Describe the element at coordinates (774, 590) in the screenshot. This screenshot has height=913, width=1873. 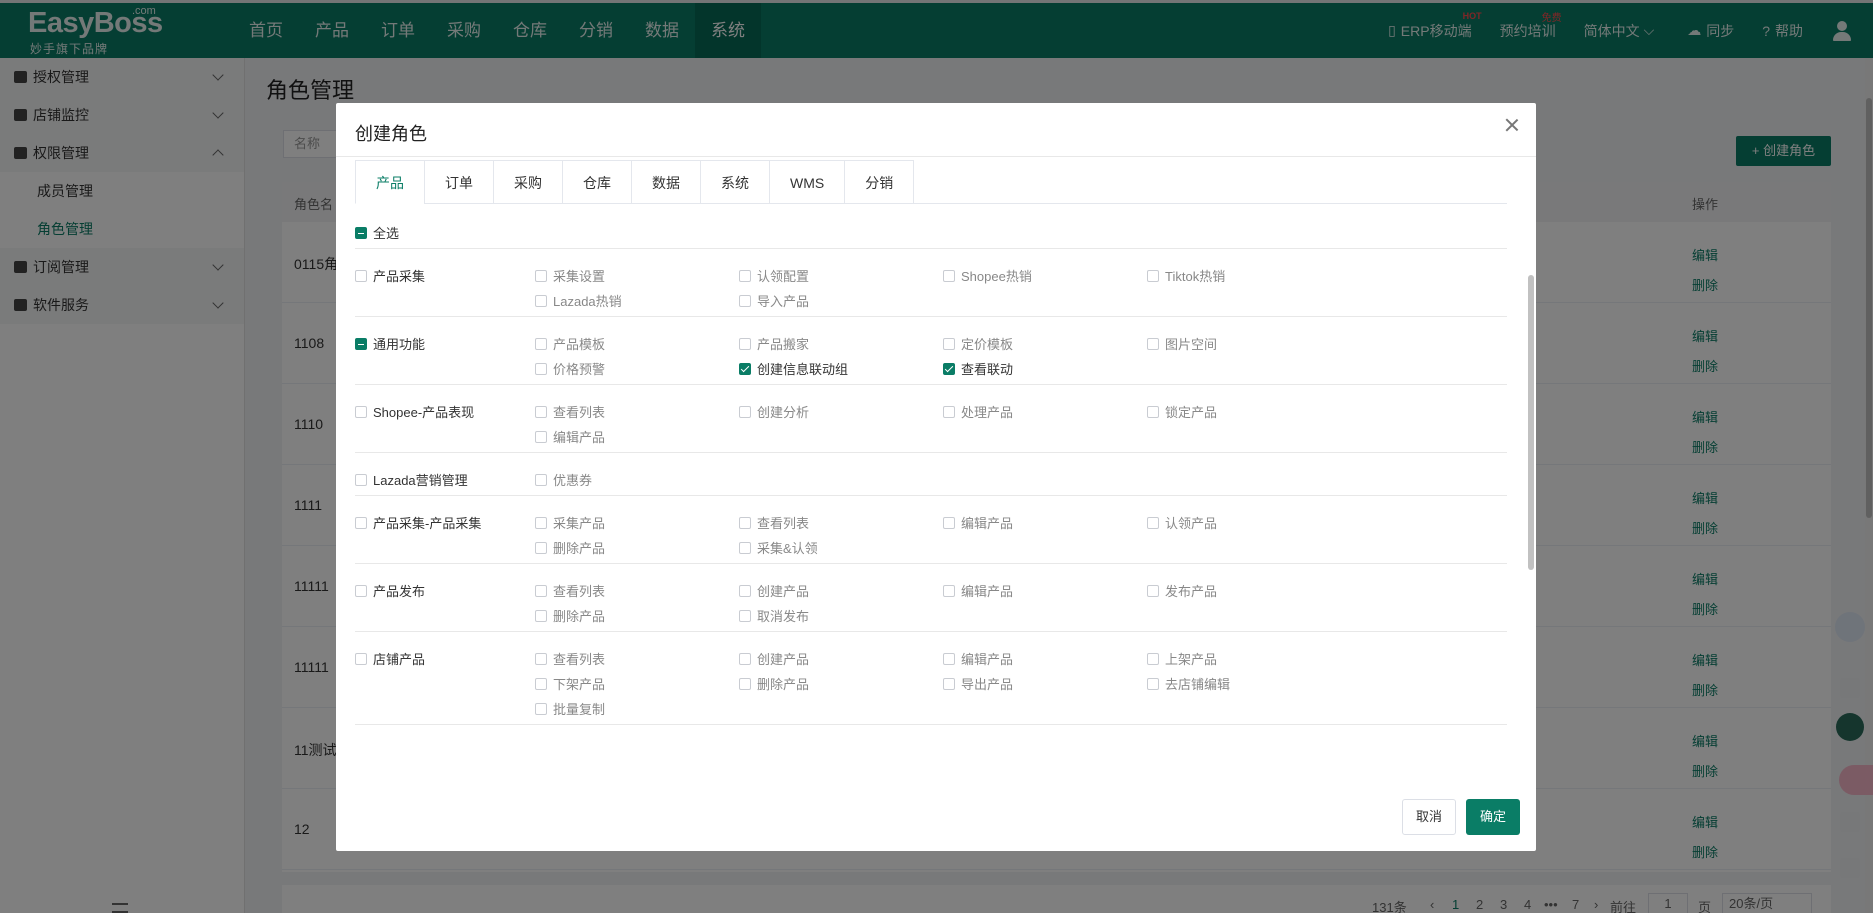
I see `permission-option: 创建产品` at that location.